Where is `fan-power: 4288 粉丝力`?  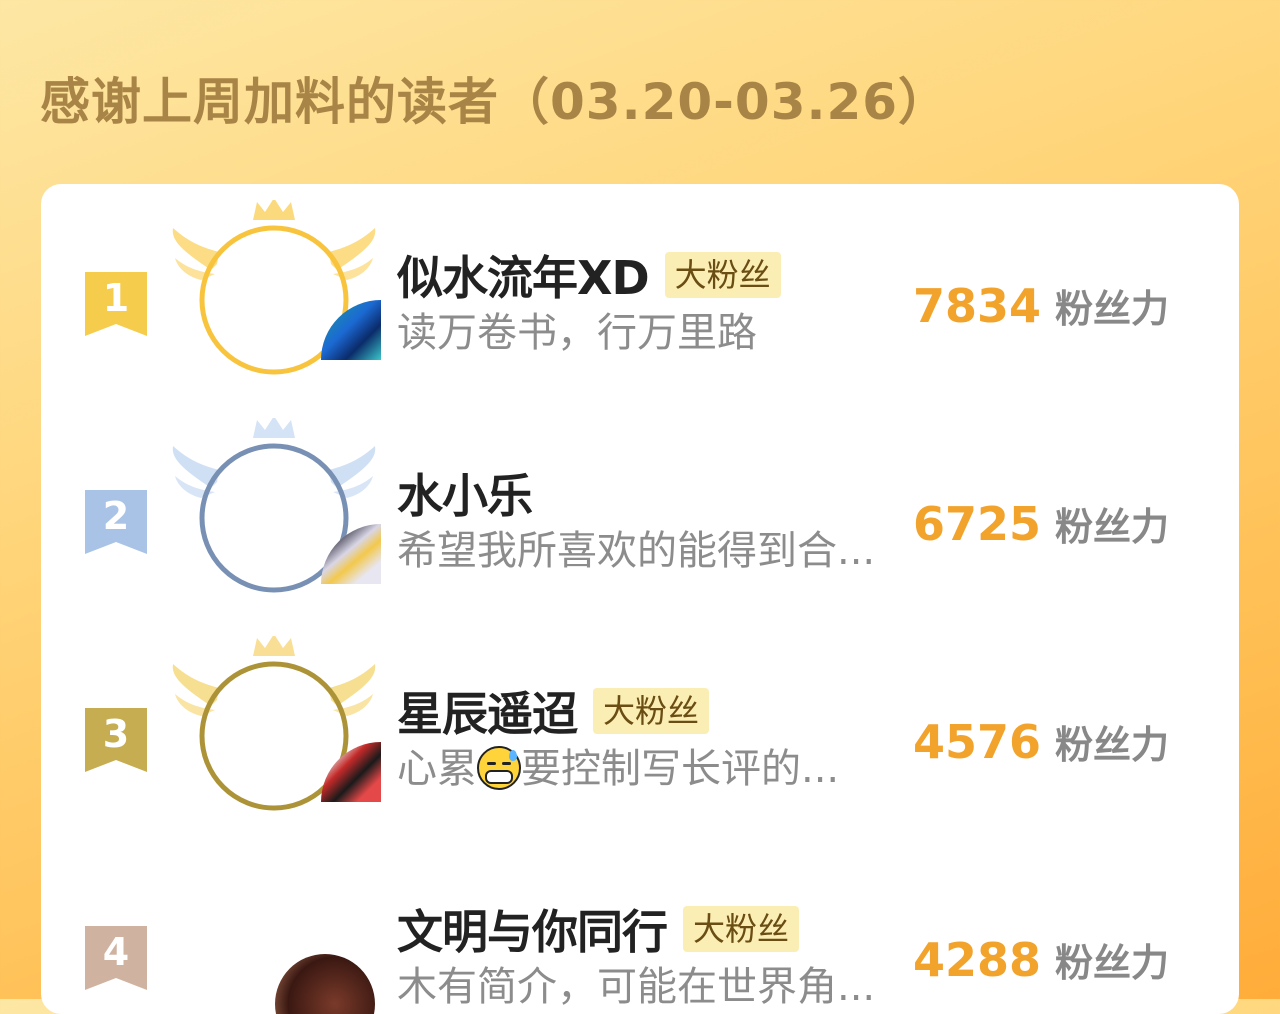 fan-power: 4288 粉丝力 is located at coordinates (1041, 959).